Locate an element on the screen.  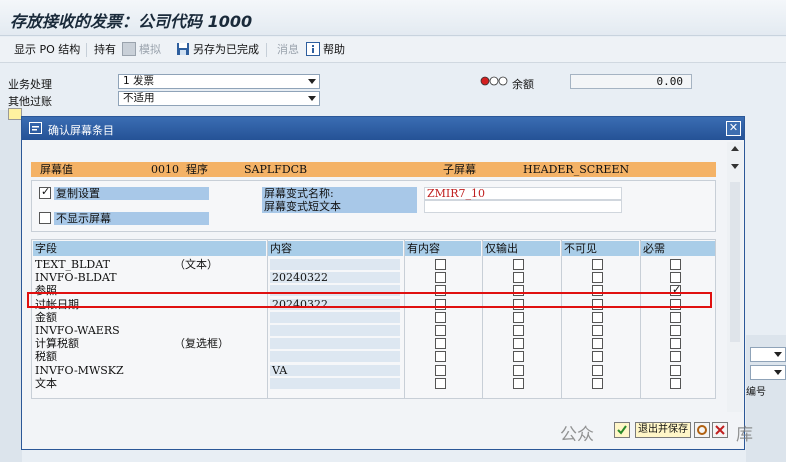
transaction-label: 业务处理 is located at coordinates (30, 84).